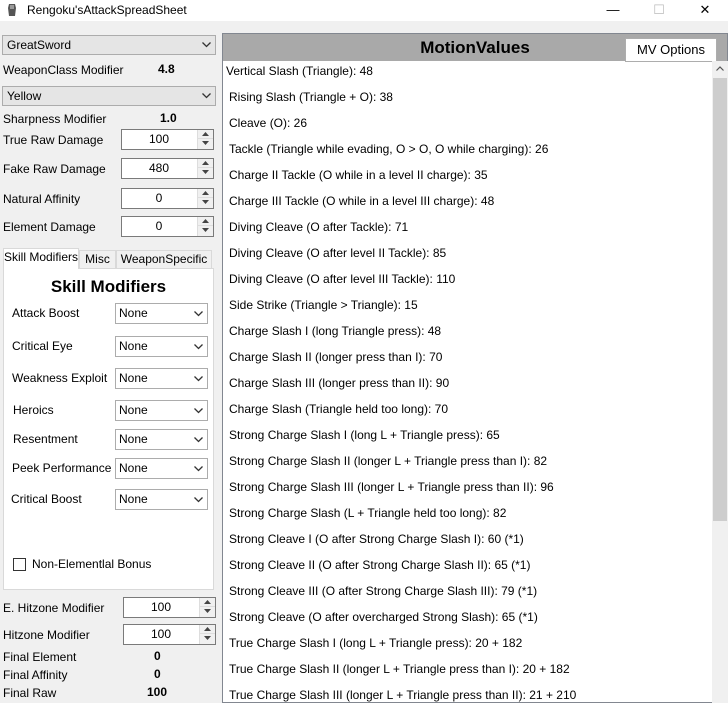 The height and width of the screenshot is (703, 728). I want to click on heroics-value: None, so click(133, 410).